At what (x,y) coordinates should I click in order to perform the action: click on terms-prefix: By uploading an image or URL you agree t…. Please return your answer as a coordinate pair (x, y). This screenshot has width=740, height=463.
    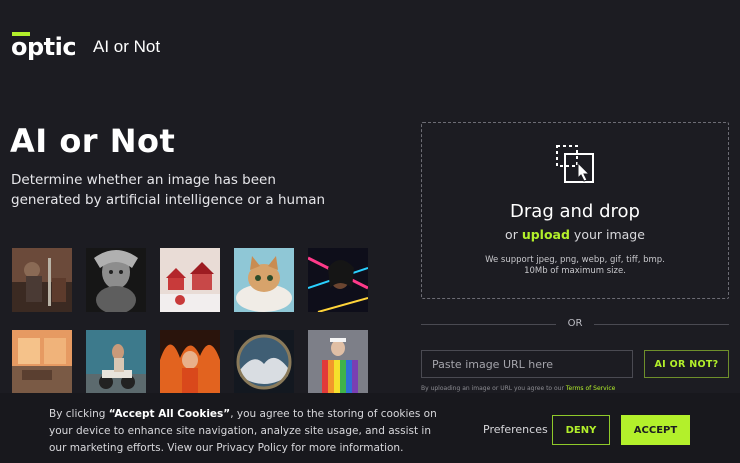
    Looking at the image, I should click on (492, 388).